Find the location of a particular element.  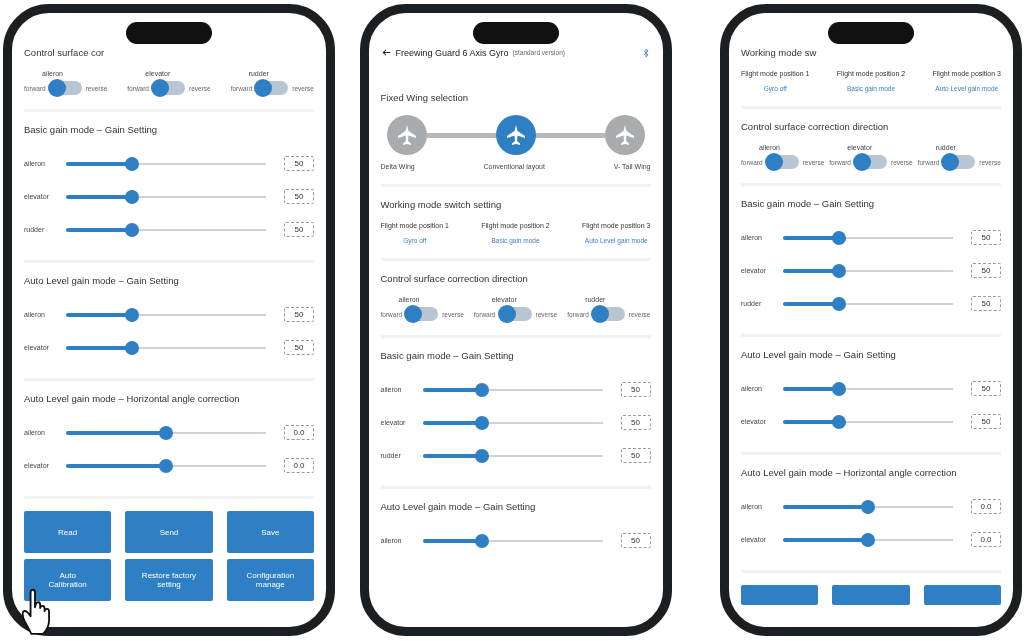

section-title: Working mode switch setting is located at coordinates (441, 204).